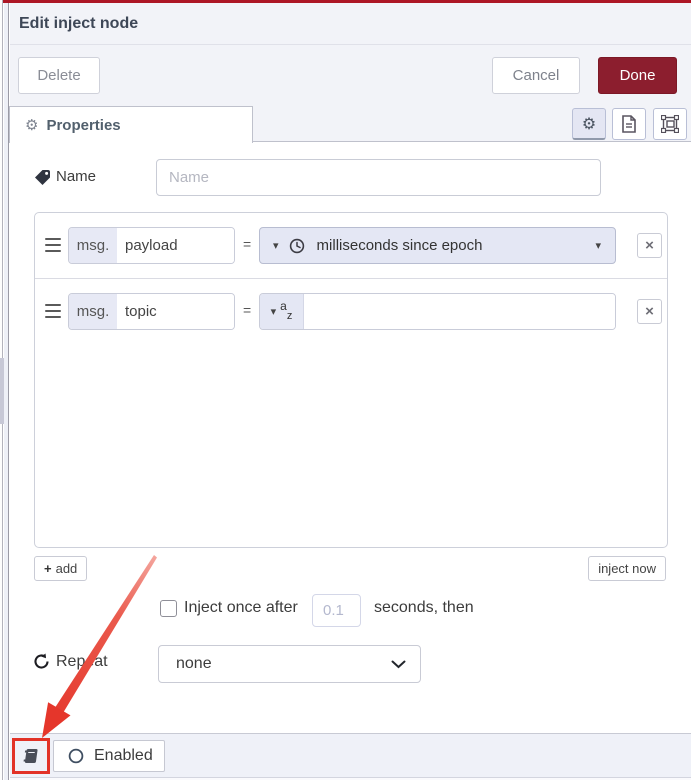  What do you see at coordinates (59, 75) in the screenshot?
I see `delete-button: Delete` at bounding box center [59, 75].